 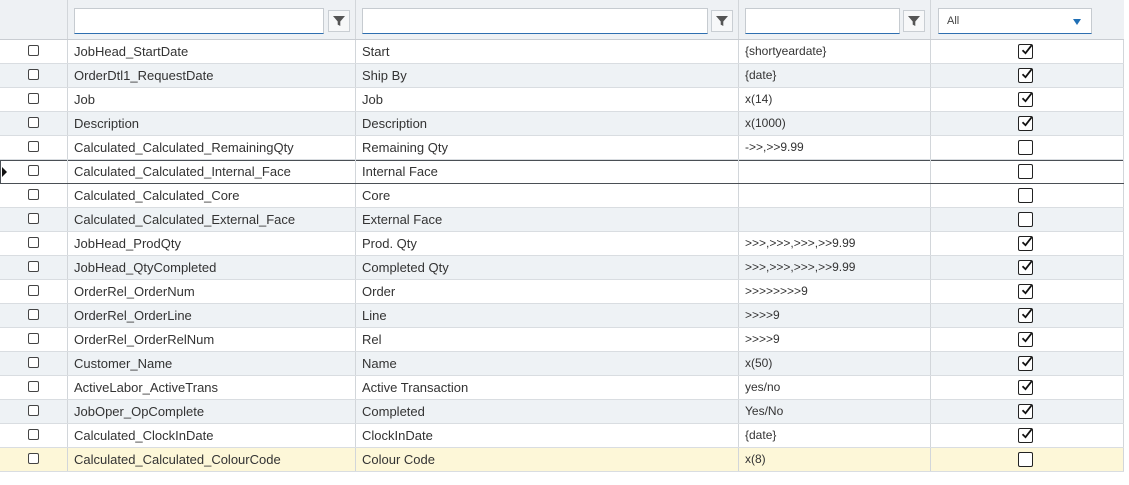 What do you see at coordinates (535, 21) in the screenshot?
I see `filter-input-label` at bounding box center [535, 21].